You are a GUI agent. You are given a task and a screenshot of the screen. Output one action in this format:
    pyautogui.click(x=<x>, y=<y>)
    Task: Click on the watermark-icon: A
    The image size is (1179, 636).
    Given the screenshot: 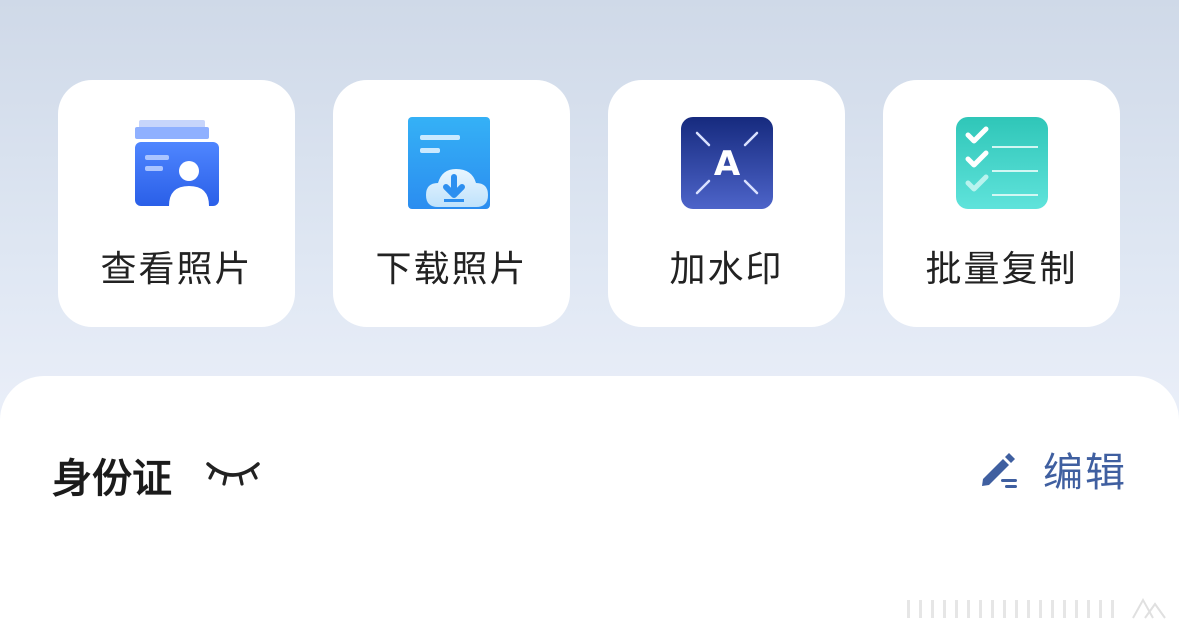 What is the action you would take?
    pyautogui.click(x=727, y=163)
    